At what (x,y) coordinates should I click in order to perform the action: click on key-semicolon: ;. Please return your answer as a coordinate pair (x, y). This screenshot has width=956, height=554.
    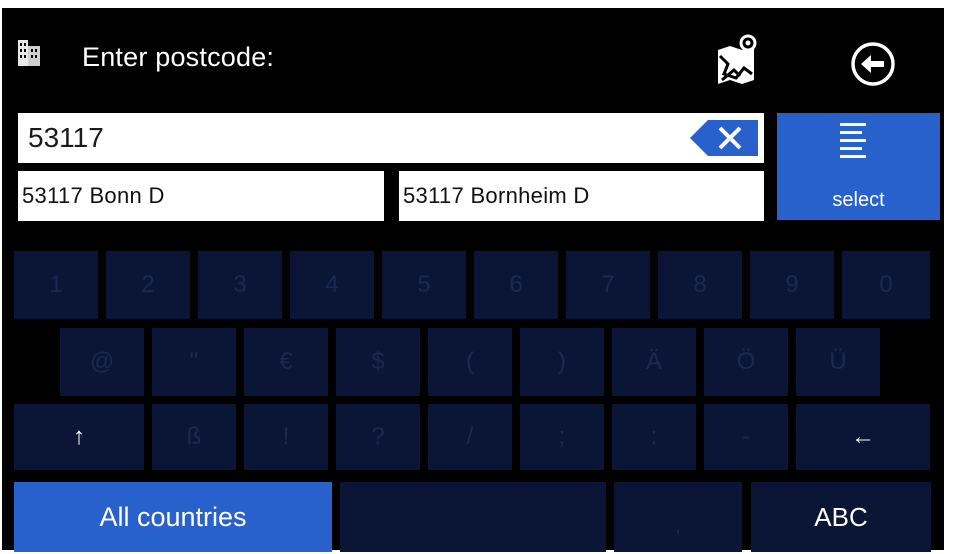
    Looking at the image, I should click on (562, 437).